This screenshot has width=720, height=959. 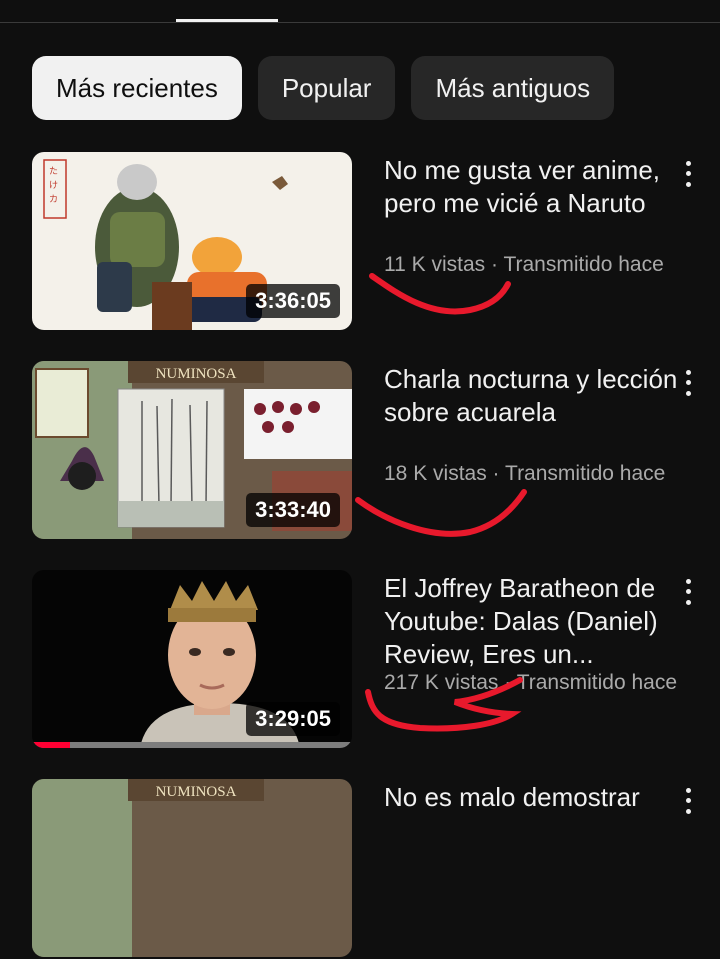 What do you see at coordinates (227, 20) in the screenshot?
I see `tab-active-indicator` at bounding box center [227, 20].